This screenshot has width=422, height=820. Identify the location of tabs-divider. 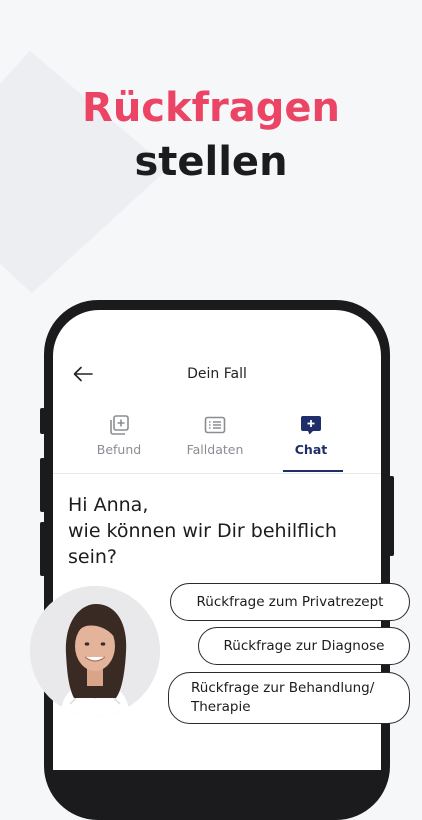
(217, 473).